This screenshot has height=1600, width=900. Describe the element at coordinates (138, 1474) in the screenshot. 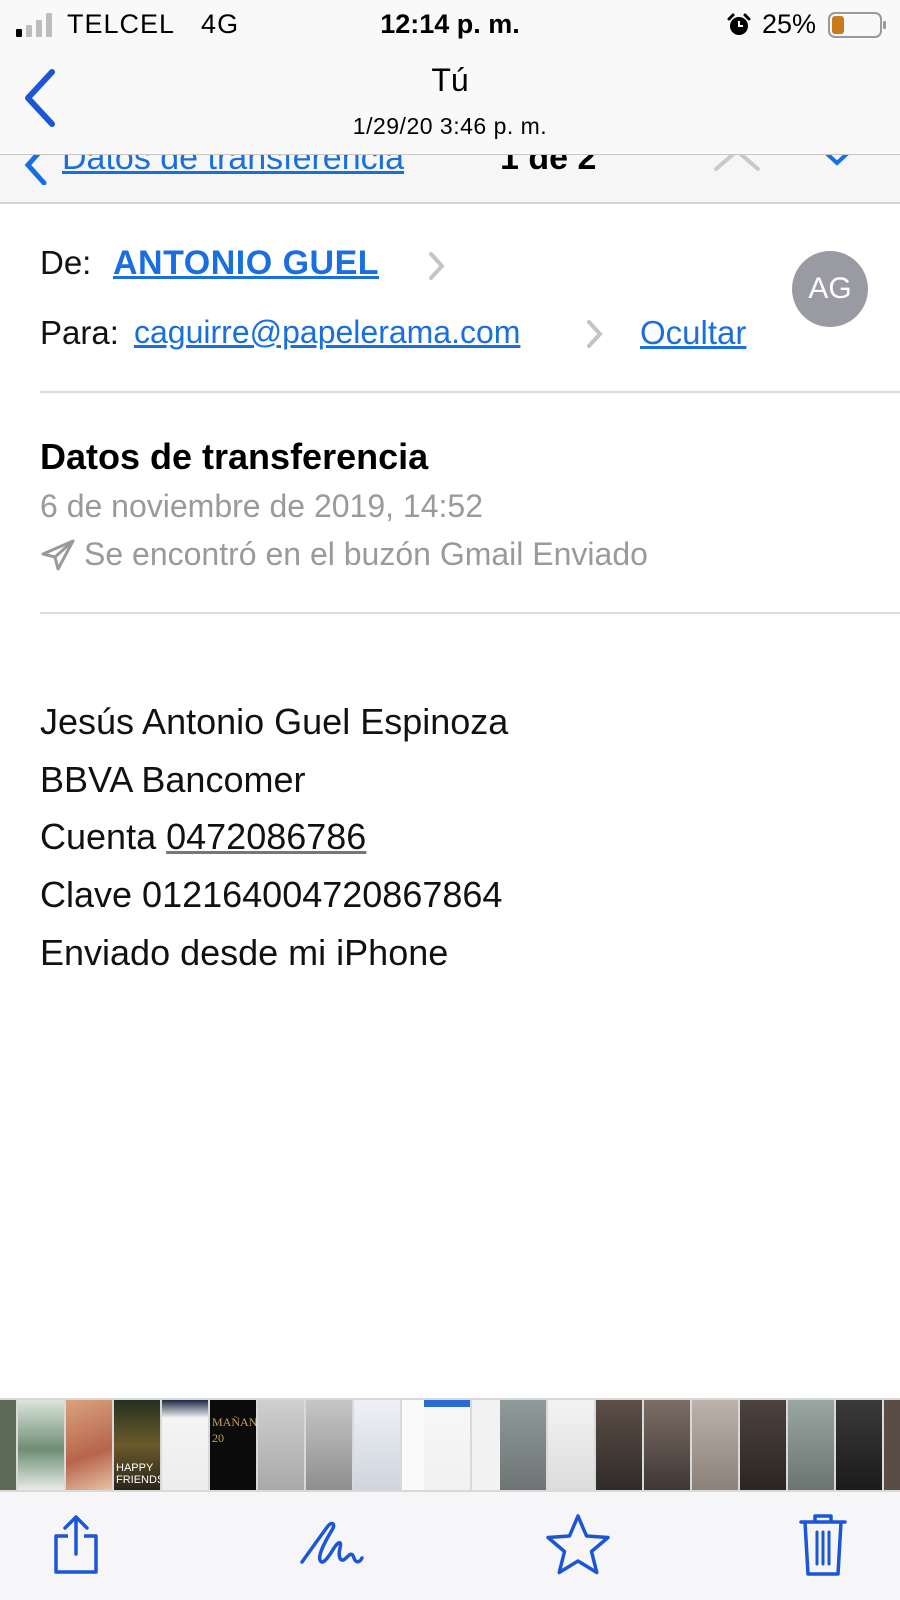

I see `thumbnail-caption: HAPPY FRIENDS` at that location.